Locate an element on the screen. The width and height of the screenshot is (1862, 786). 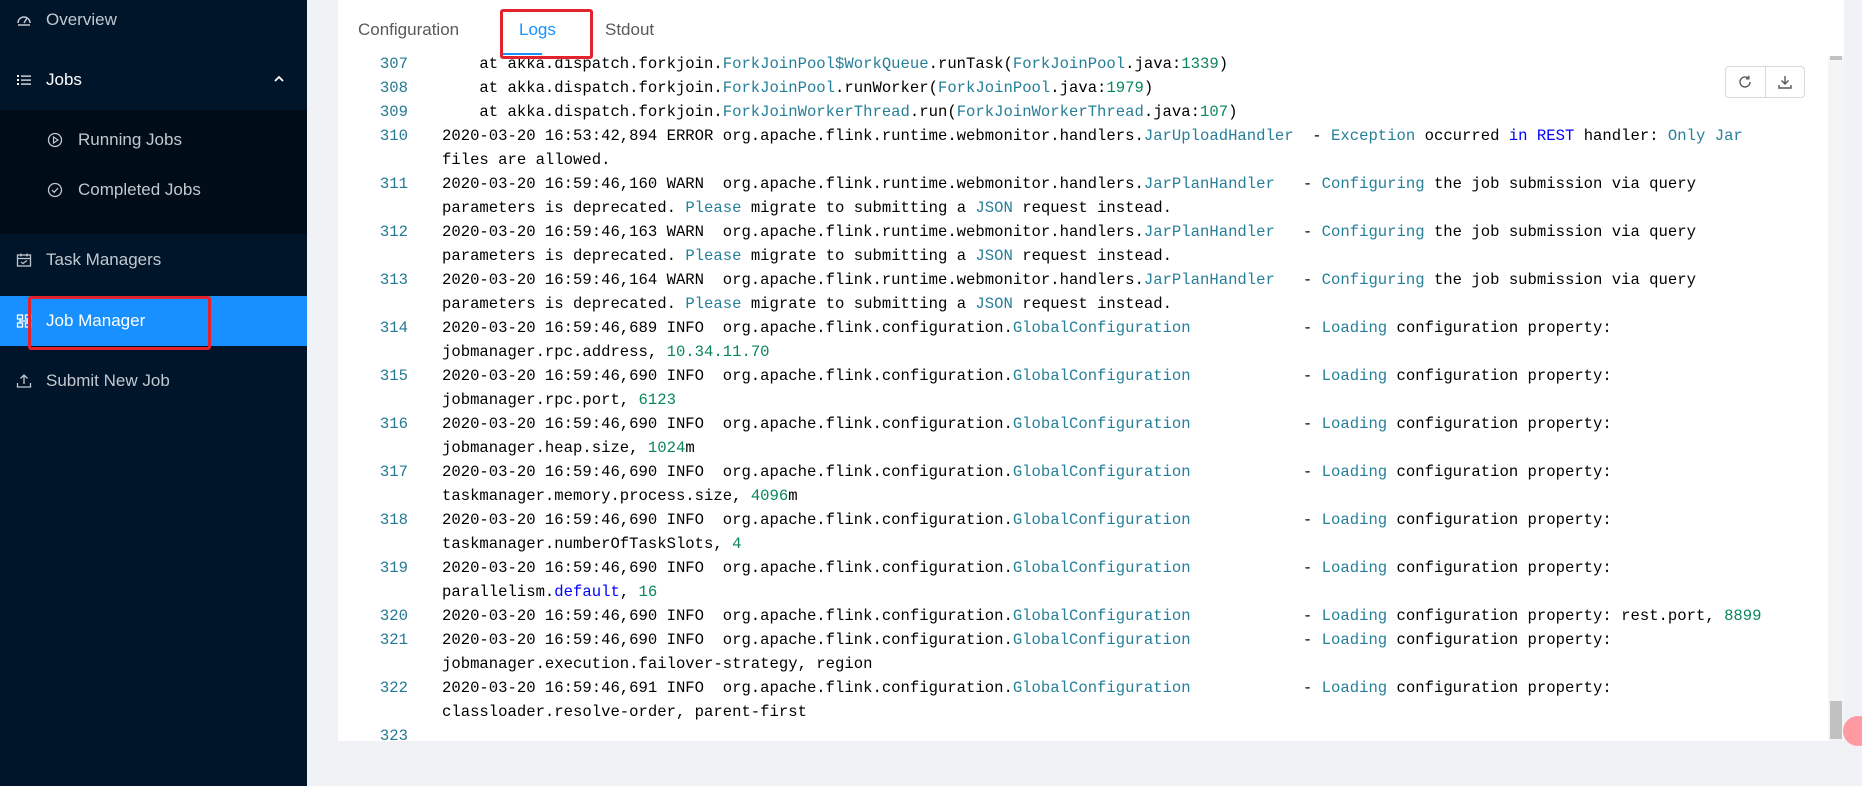
active-tab-indicator is located at coordinates (521, 54).